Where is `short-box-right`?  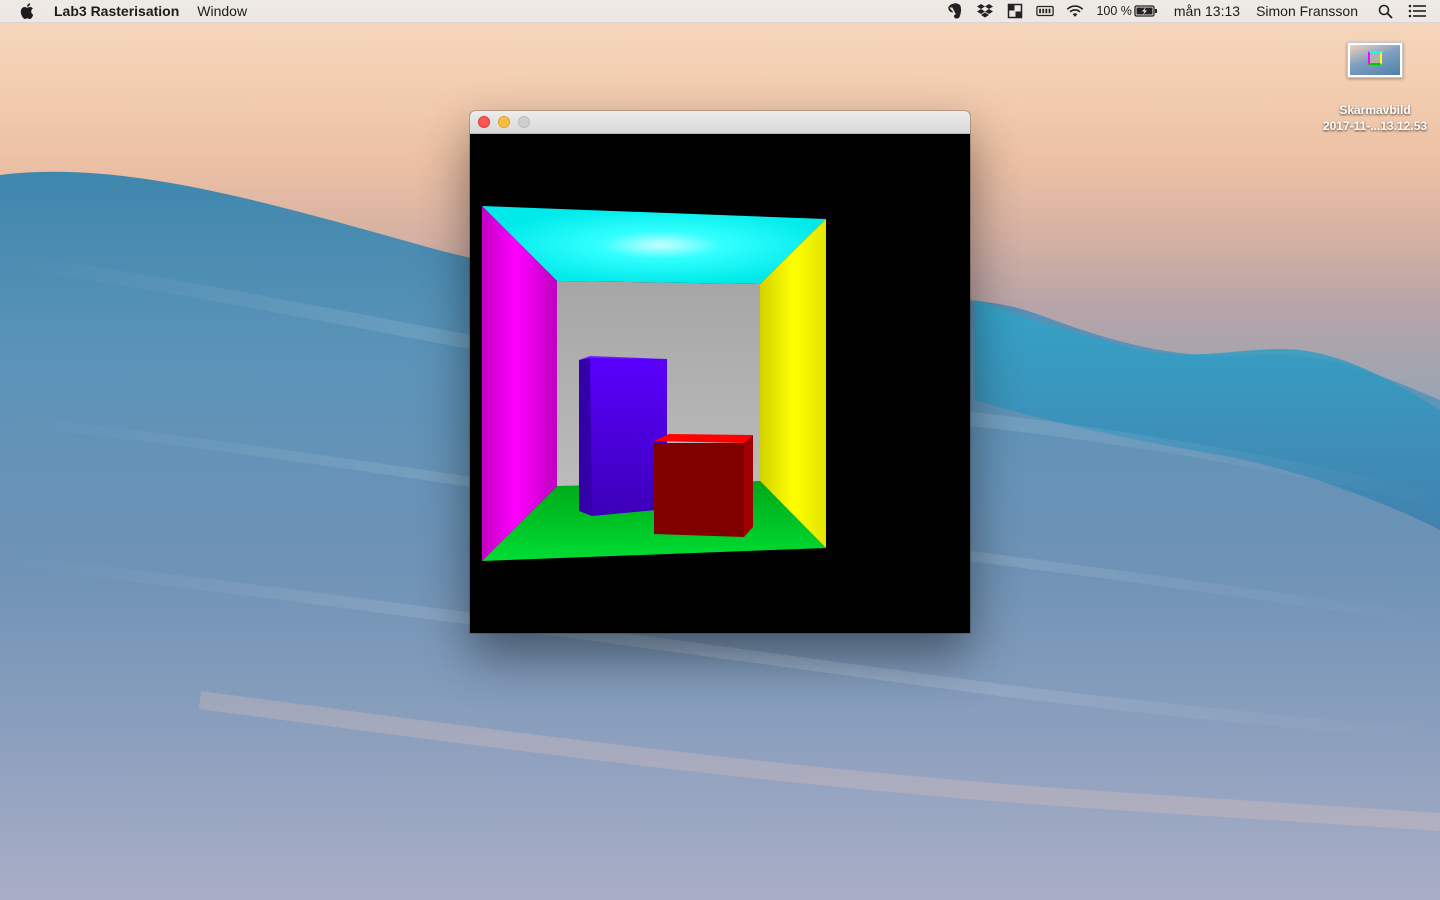
short-box-right is located at coordinates (748, 486).